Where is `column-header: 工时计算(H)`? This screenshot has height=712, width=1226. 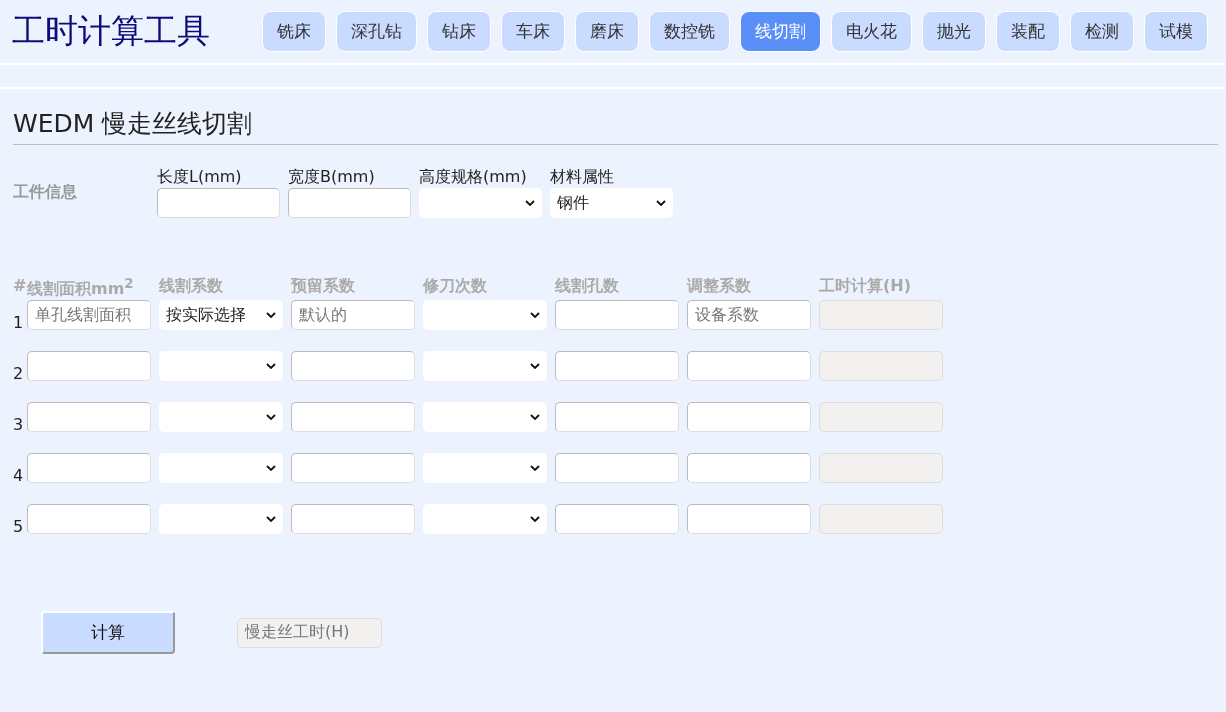 column-header: 工时计算(H) is located at coordinates (865, 286).